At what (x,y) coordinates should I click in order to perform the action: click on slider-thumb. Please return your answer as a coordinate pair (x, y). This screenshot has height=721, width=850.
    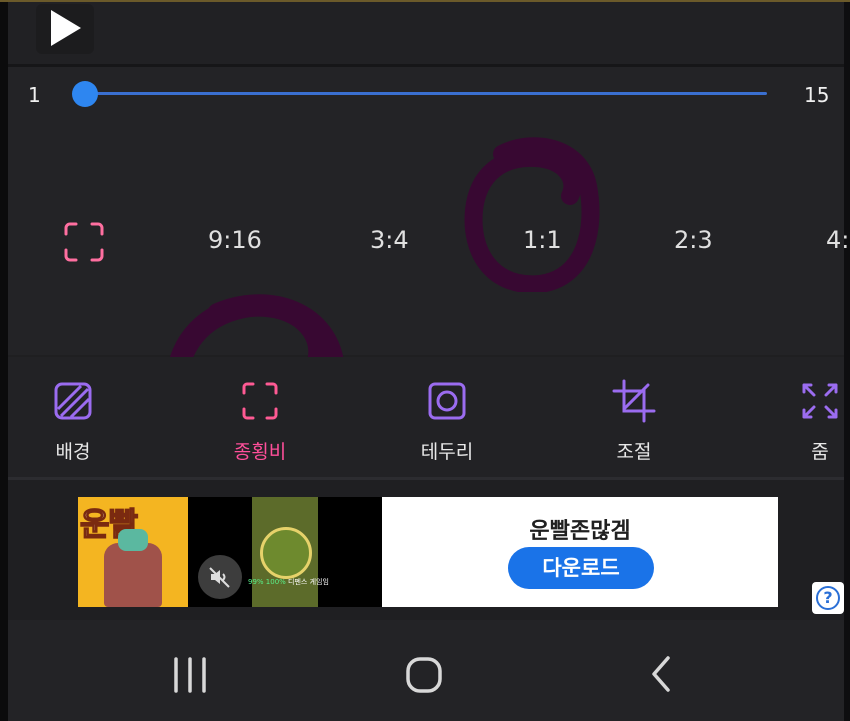
    Looking at the image, I should click on (85, 94).